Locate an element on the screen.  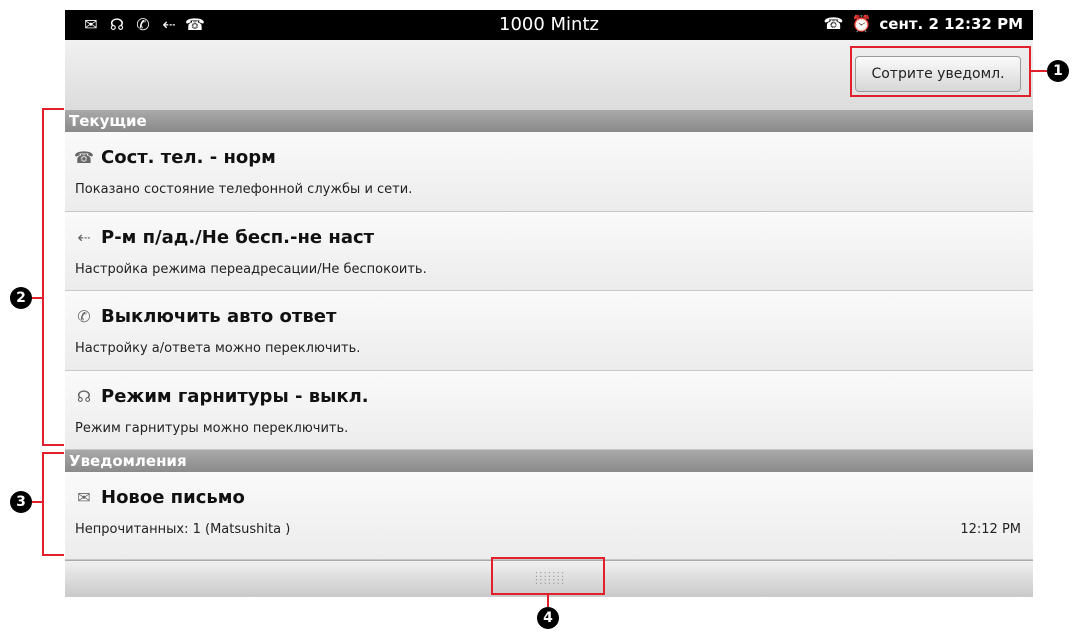
status-right: ☎ ⏰ сент. 2 12:32 PM is located at coordinates (923, 24).